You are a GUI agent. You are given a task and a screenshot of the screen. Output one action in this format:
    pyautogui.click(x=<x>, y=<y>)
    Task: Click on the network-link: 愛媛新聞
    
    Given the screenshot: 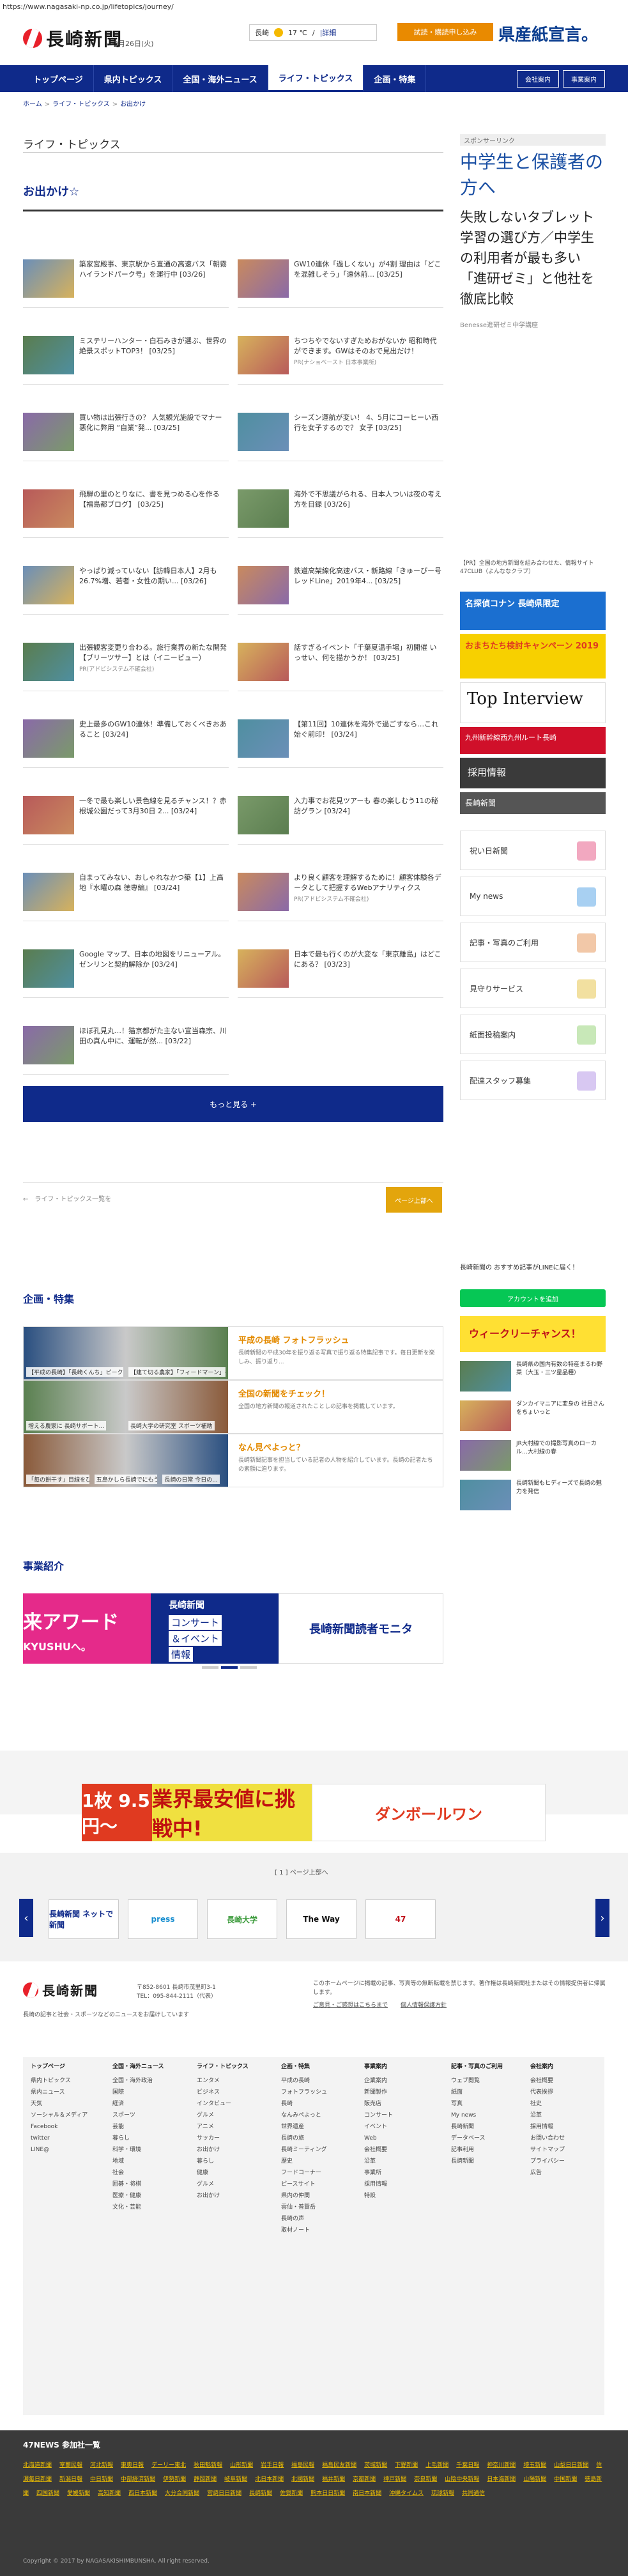 What is the action you would take?
    pyautogui.click(x=78, y=2493)
    